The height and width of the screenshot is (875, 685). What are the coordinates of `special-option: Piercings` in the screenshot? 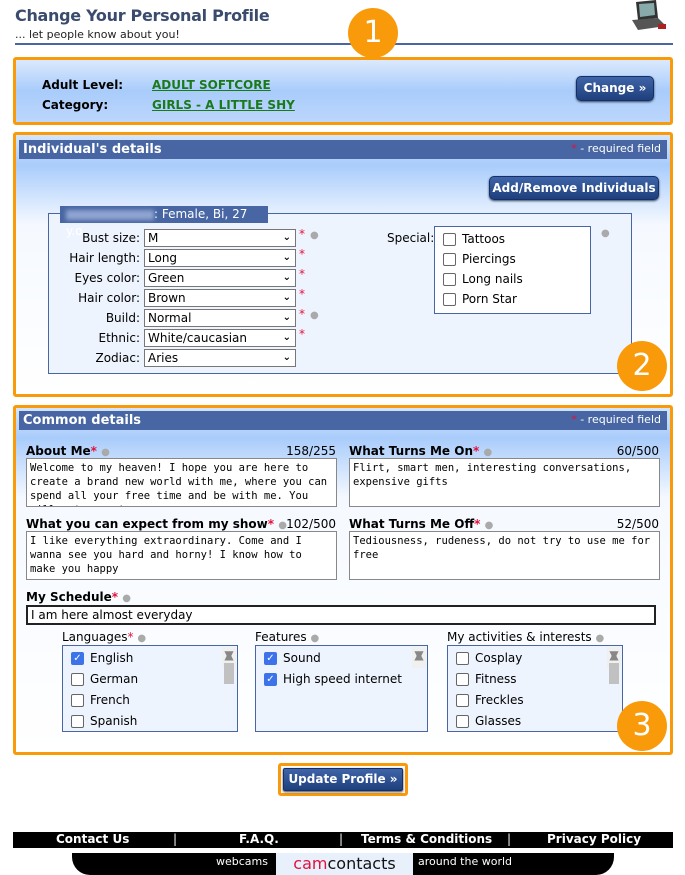 It's located at (512, 262).